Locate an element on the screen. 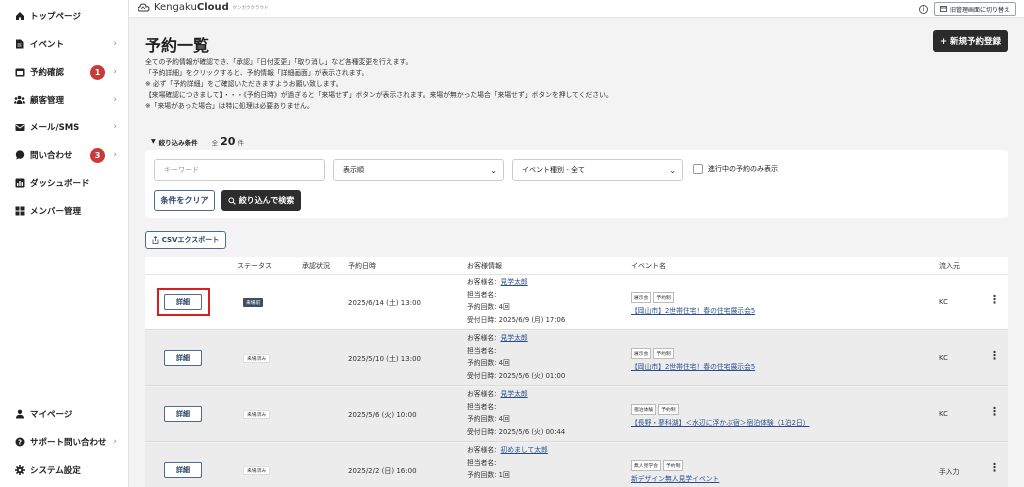  keyword-input is located at coordinates (239, 170).